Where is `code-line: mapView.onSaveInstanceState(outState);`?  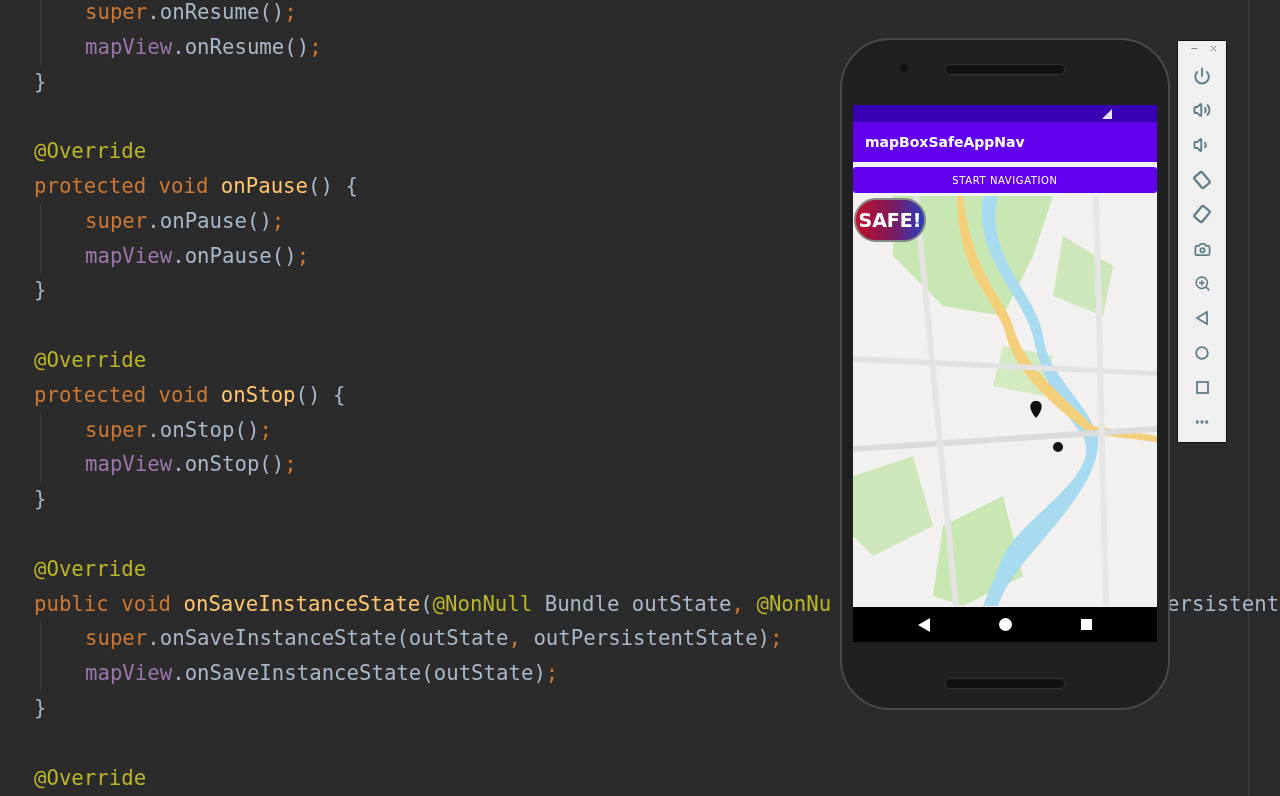
code-line: mapView.onSaveInstanceState(outState); is located at coordinates (322, 674).